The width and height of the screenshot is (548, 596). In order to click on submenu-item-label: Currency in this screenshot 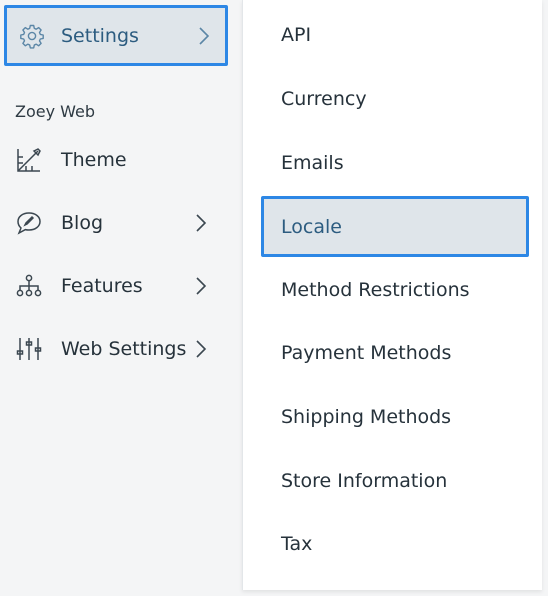, I will do `click(324, 99)`.